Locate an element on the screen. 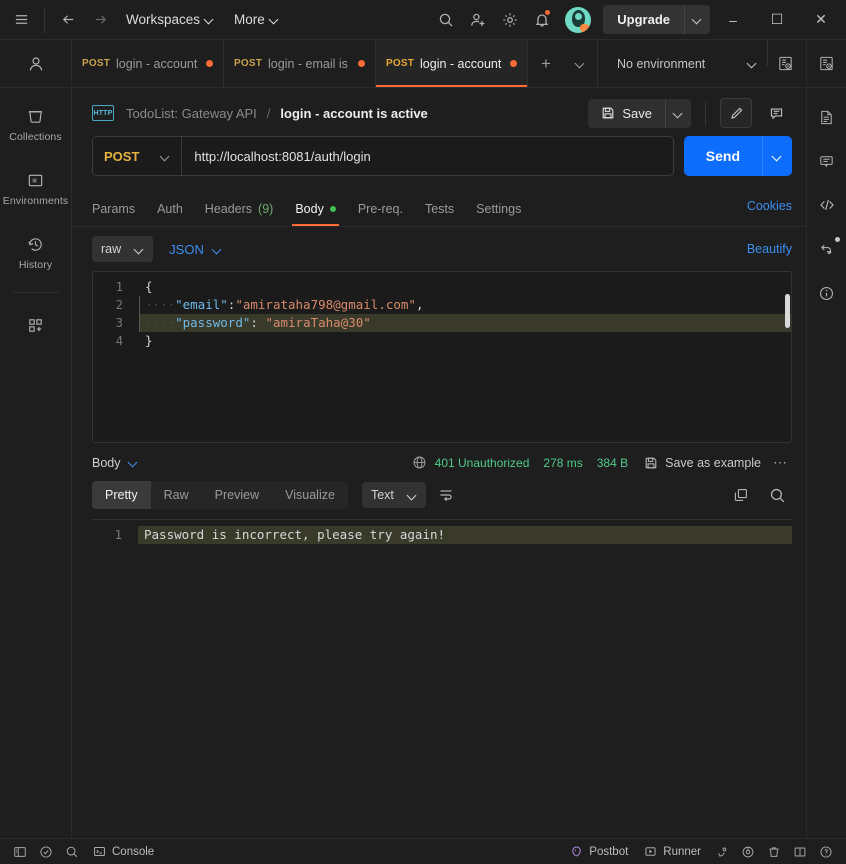  cookies-link: Cookies is located at coordinates (769, 211).